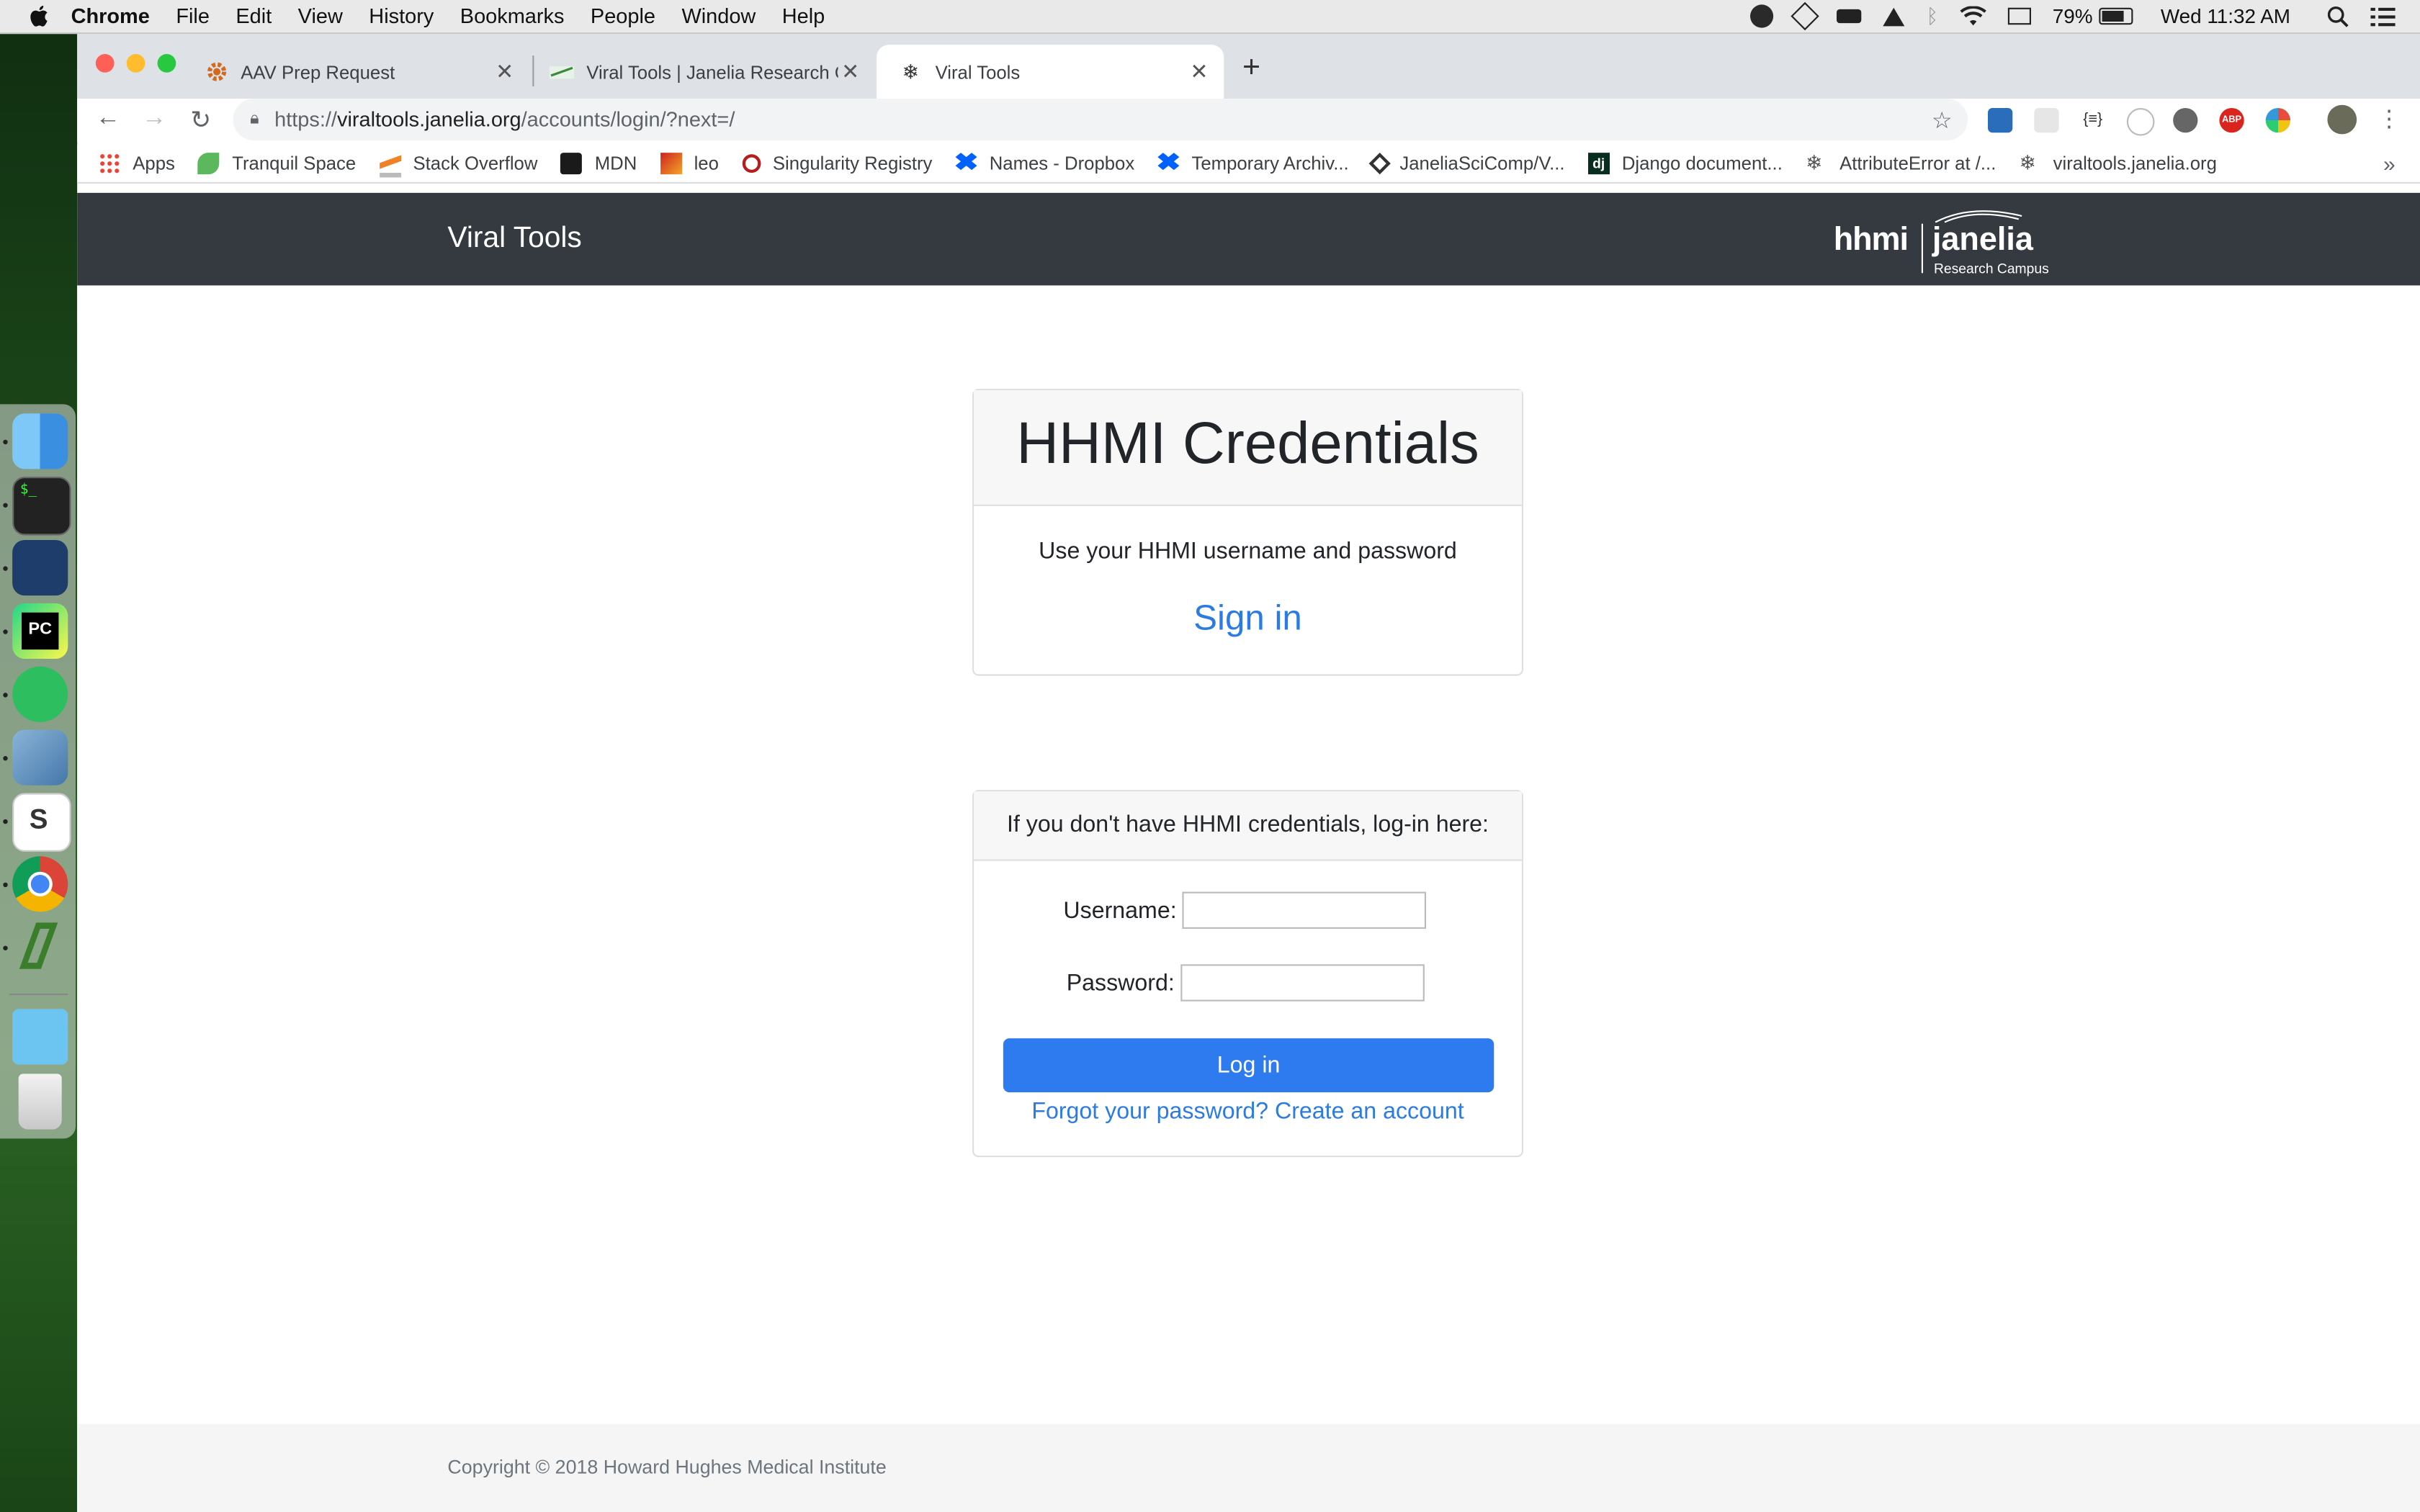 Image resolution: width=2420 pixels, height=1512 pixels. Describe the element at coordinates (193, 15) in the screenshot. I see `menu-file: File` at that location.